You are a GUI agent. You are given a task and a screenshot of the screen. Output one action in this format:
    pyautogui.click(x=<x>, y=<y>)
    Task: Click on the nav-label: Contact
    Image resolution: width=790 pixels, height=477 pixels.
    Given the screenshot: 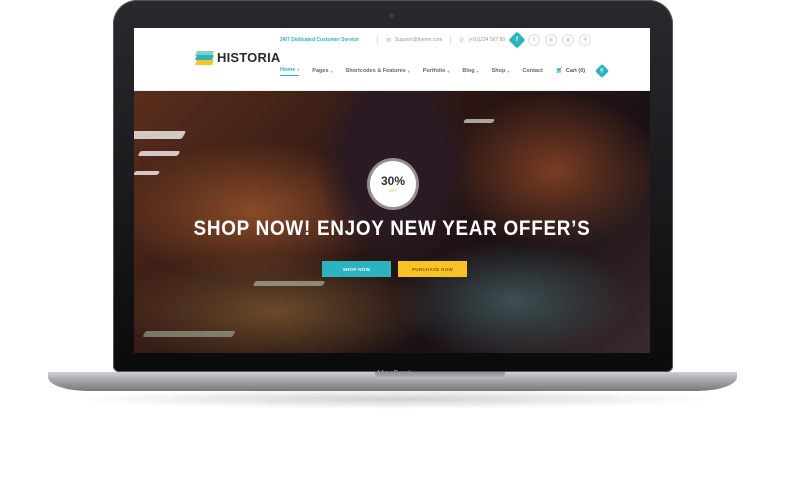 What is the action you would take?
    pyautogui.click(x=532, y=71)
    